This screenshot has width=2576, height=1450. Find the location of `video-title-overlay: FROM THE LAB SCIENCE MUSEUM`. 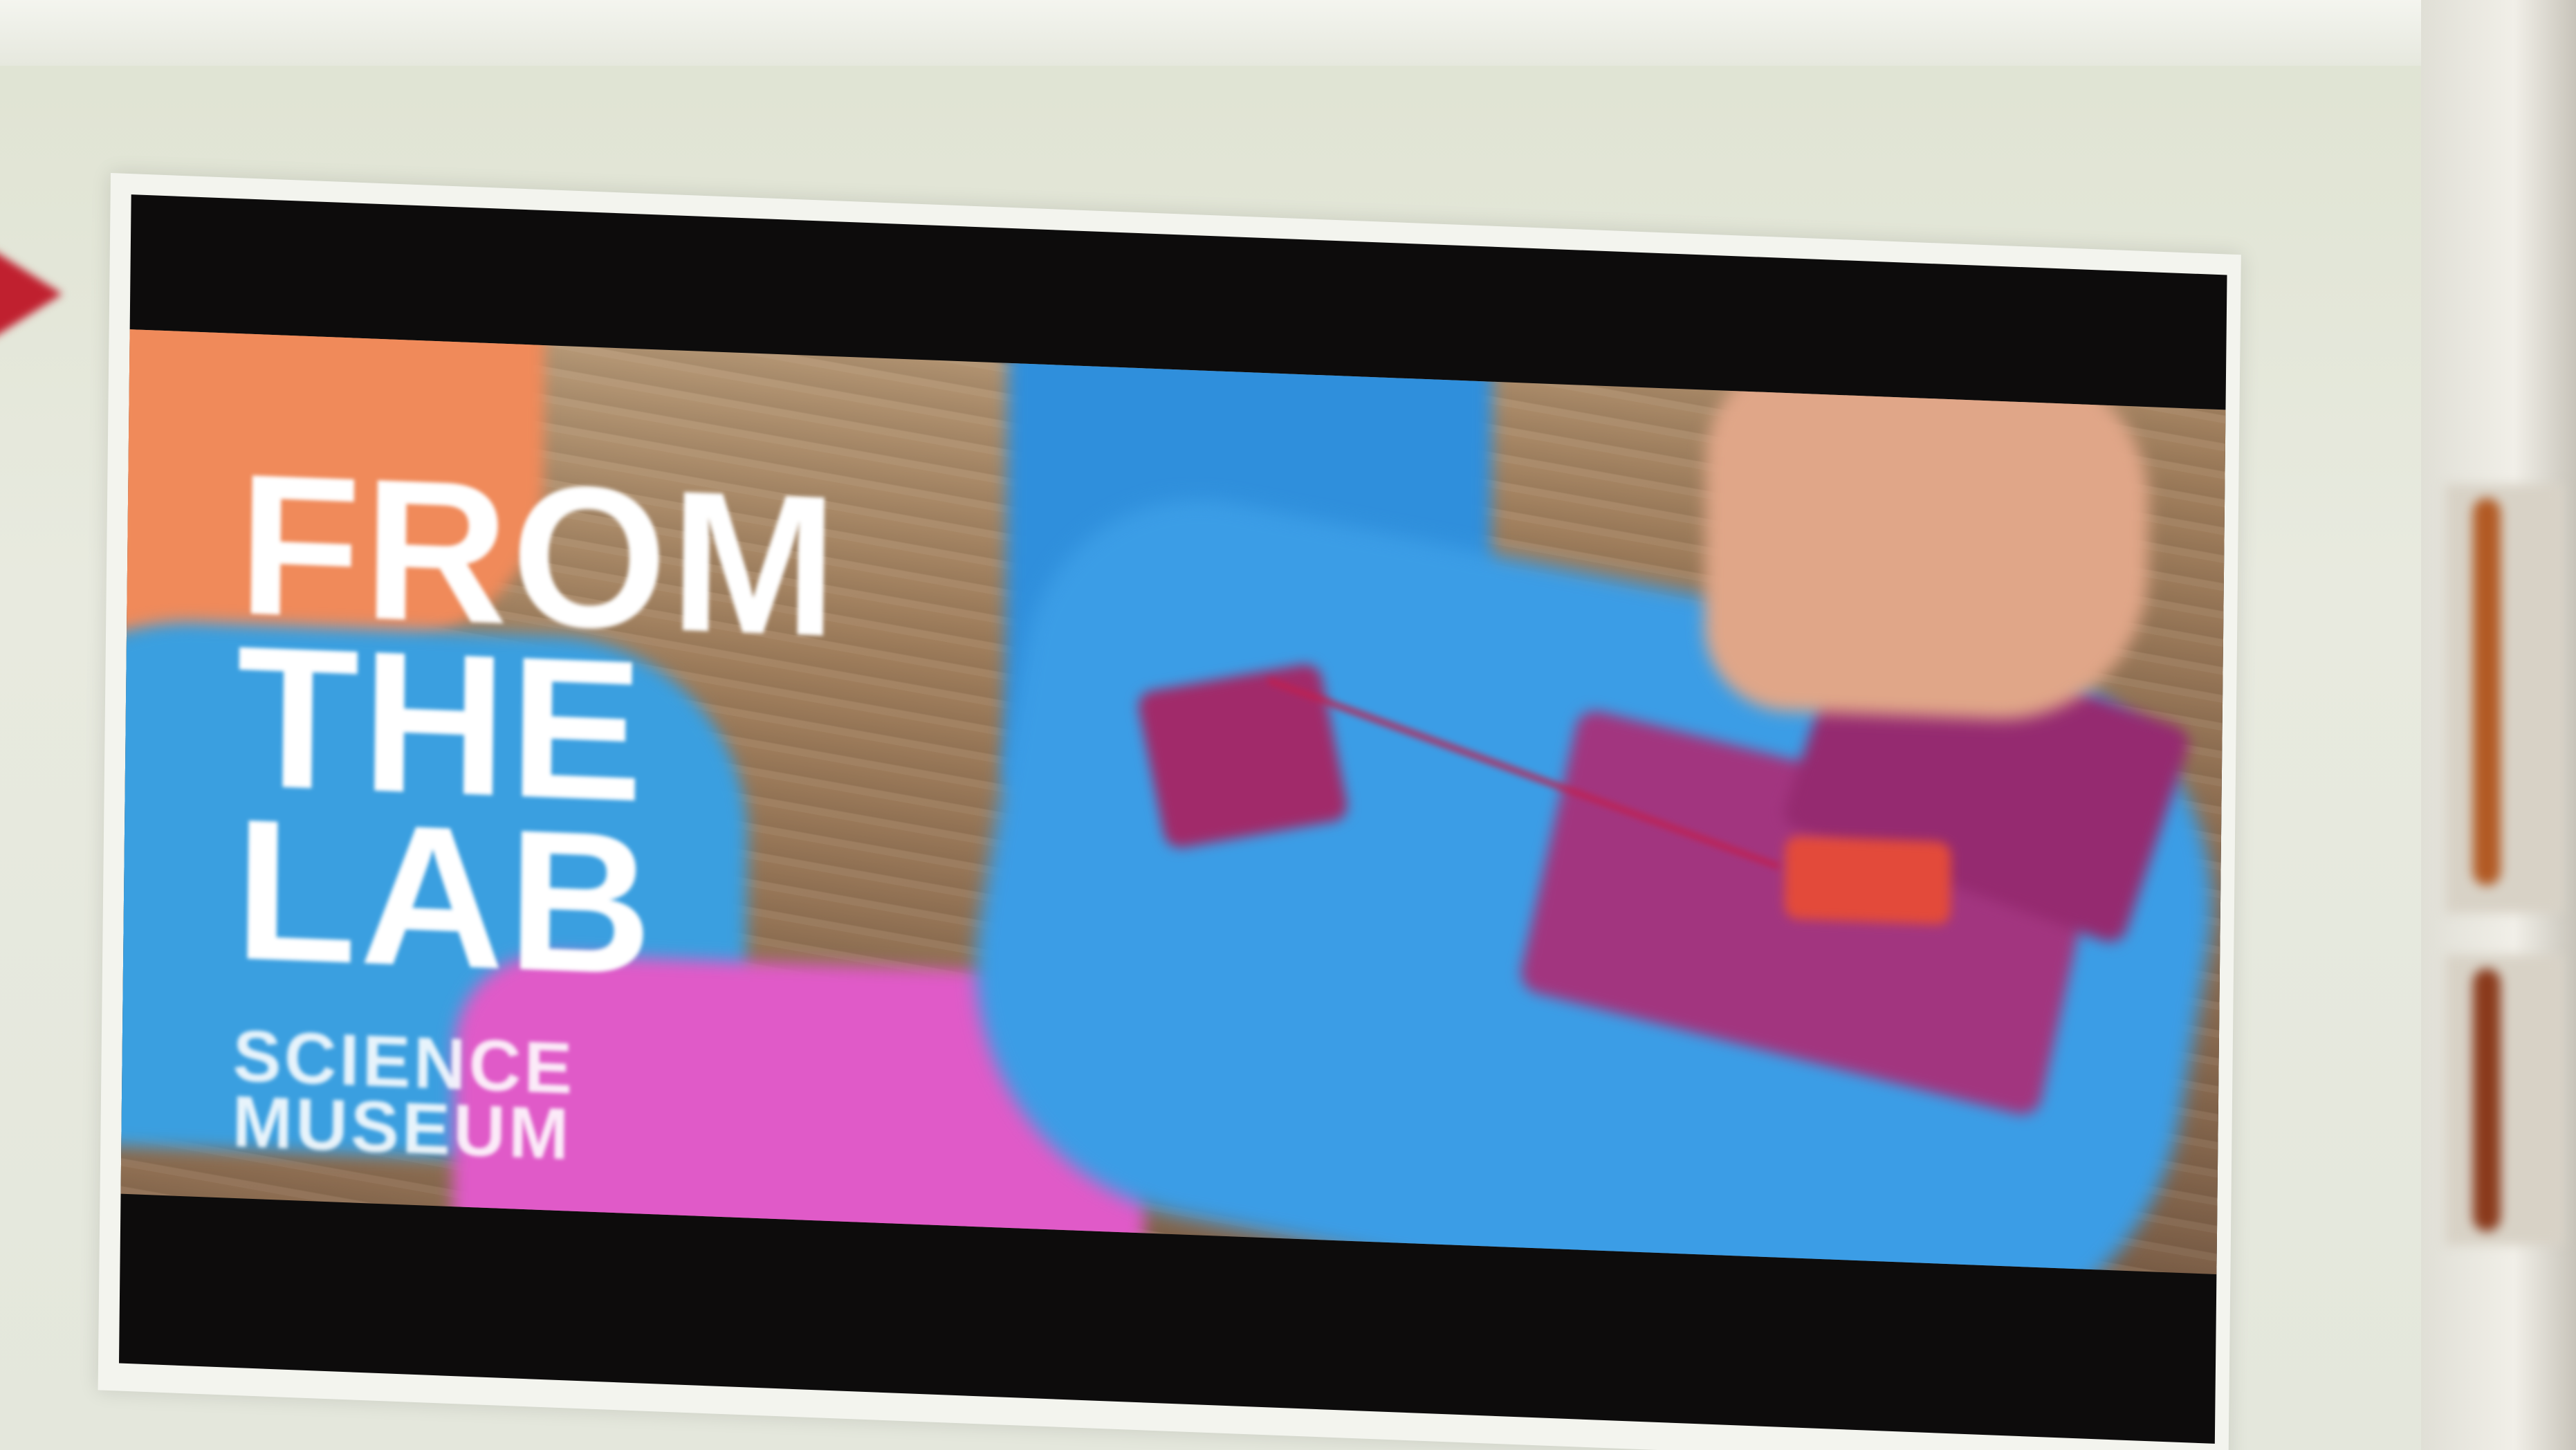

video-title-overlay: FROM THE LAB SCIENCE MUSEUM is located at coordinates (536, 804).